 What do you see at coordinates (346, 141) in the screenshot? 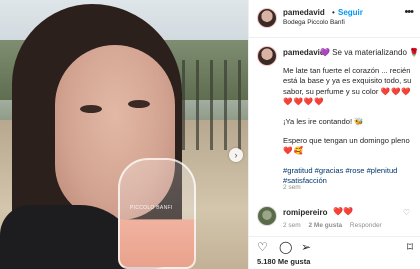
I see `caption-text: Espero que tengan un domingo pleno` at bounding box center [346, 141].